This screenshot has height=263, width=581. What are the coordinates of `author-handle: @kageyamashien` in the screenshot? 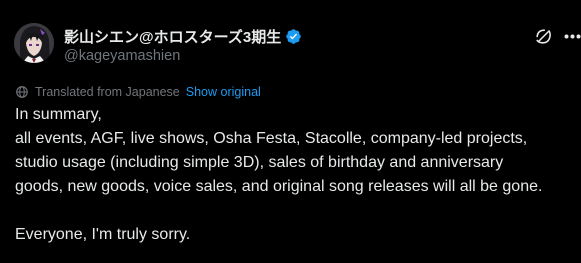 It's located at (122, 56).